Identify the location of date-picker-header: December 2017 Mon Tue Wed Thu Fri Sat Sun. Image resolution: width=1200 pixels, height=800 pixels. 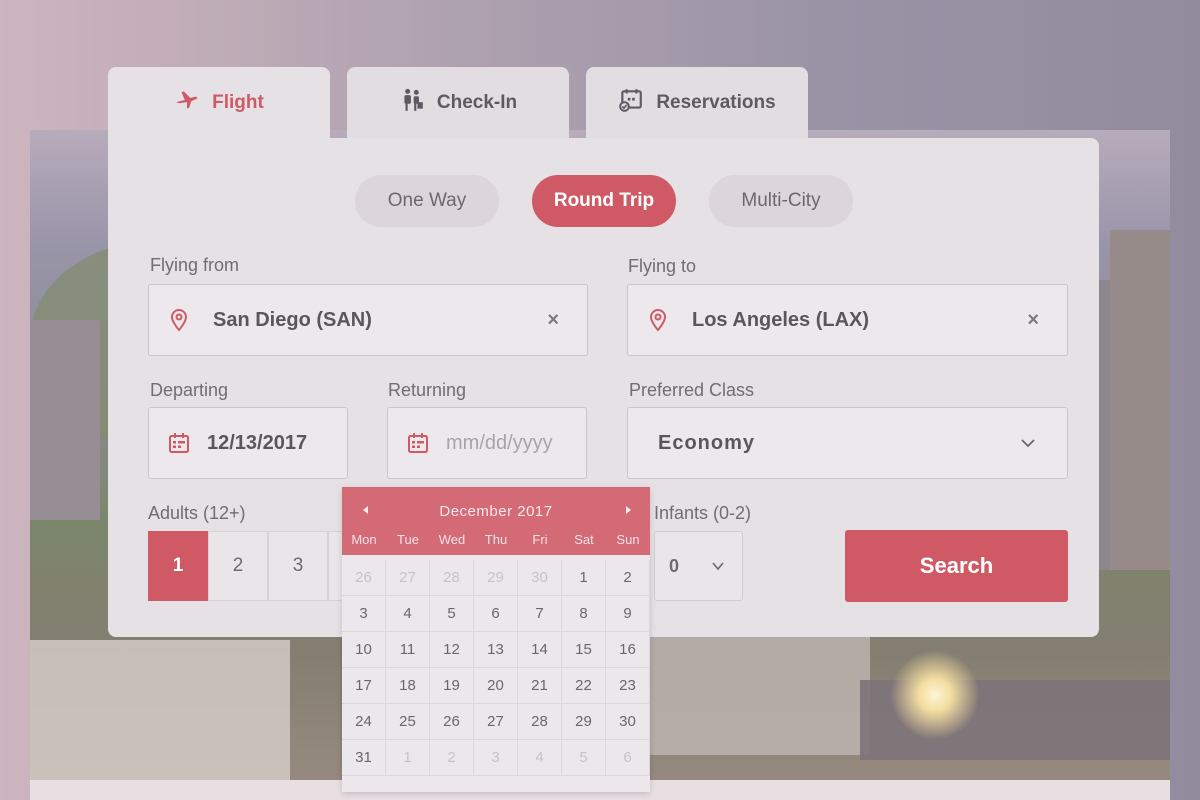
(496, 521).